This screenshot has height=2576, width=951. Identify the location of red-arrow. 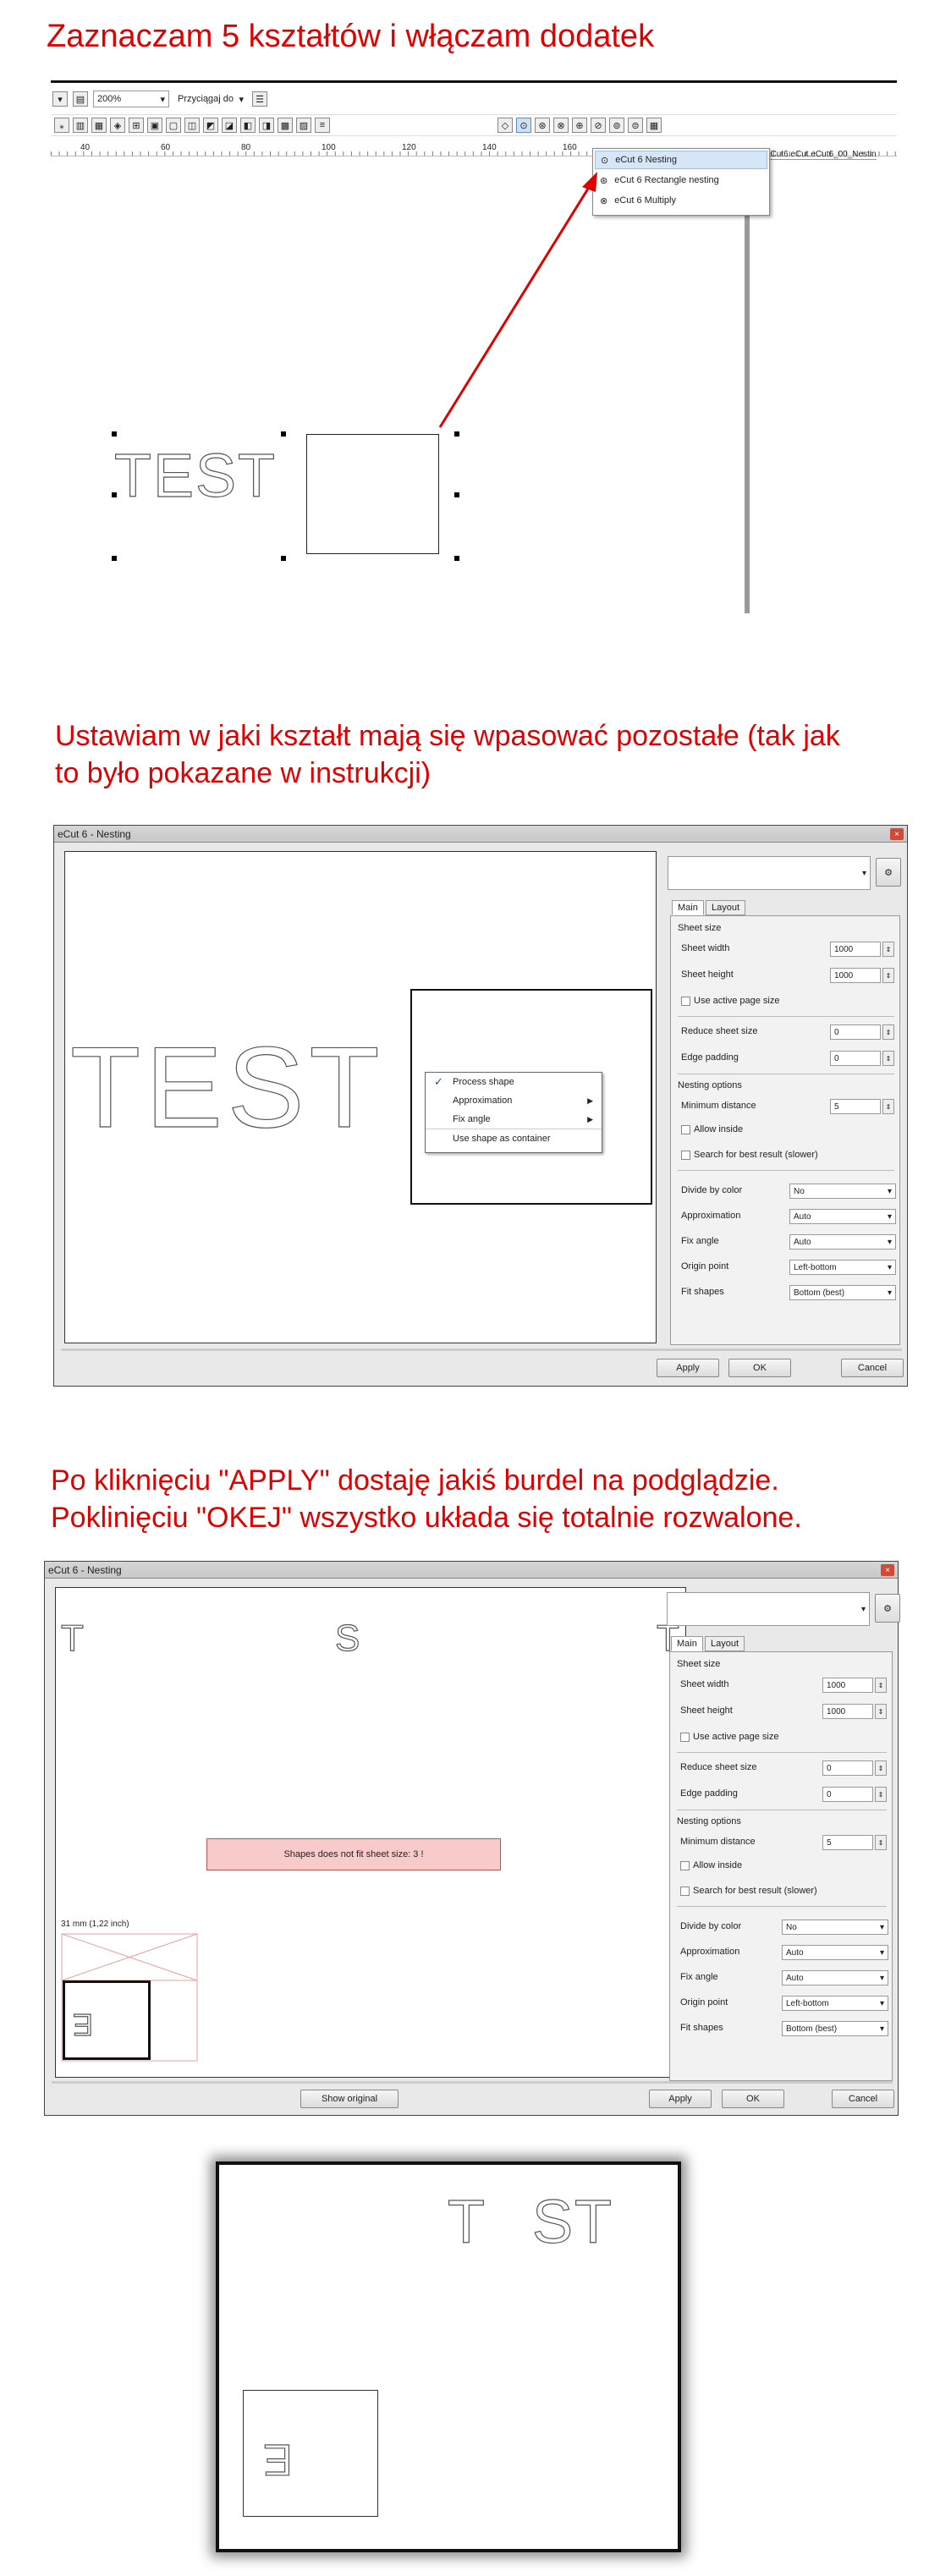
(517, 300).